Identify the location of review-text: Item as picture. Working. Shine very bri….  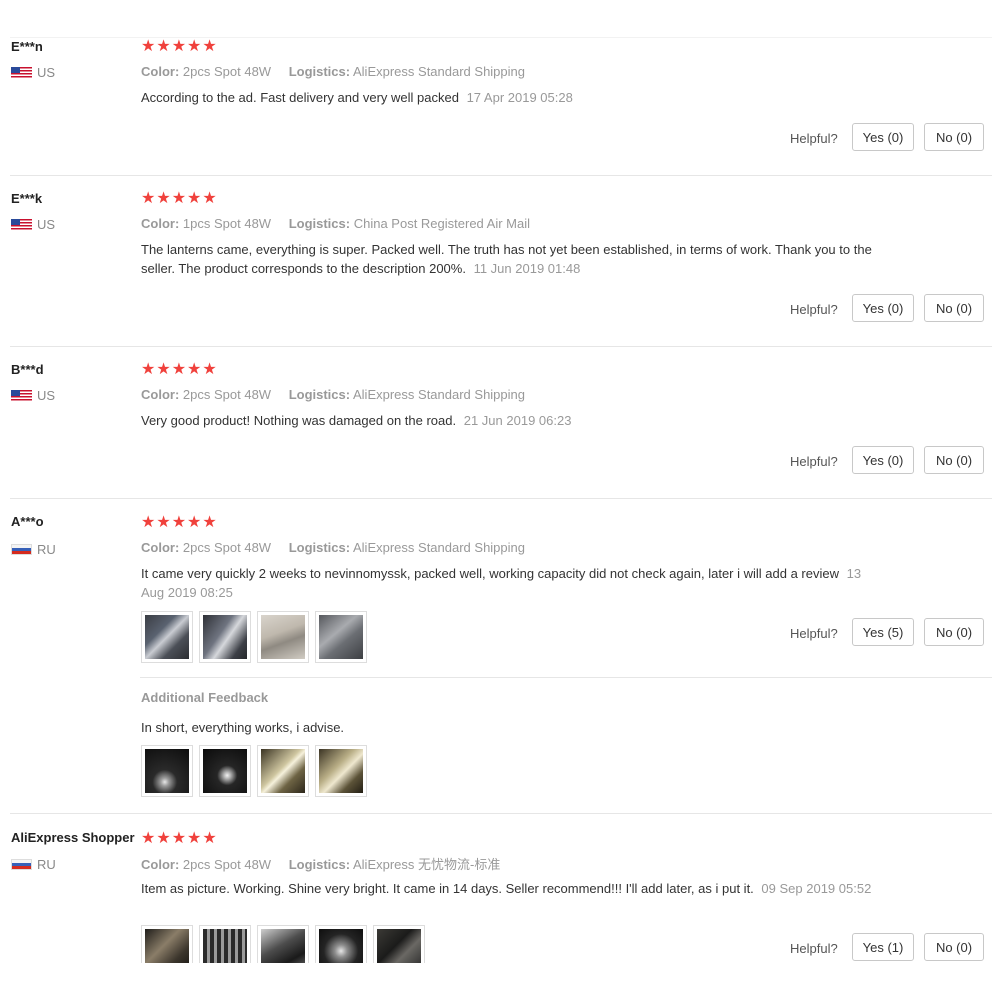
(508, 888).